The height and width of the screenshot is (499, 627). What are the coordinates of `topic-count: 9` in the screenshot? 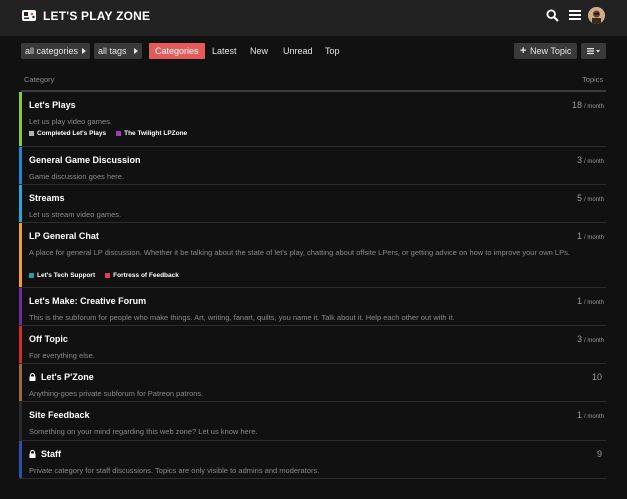 It's located at (599, 454).